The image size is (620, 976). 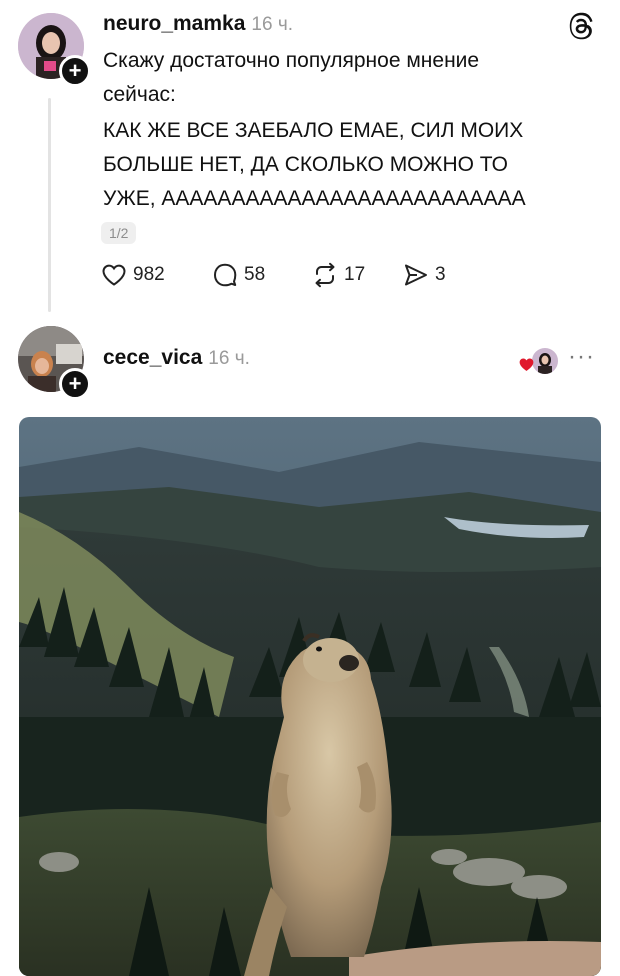 I want to click on like-button: 982, so click(x=133, y=275).